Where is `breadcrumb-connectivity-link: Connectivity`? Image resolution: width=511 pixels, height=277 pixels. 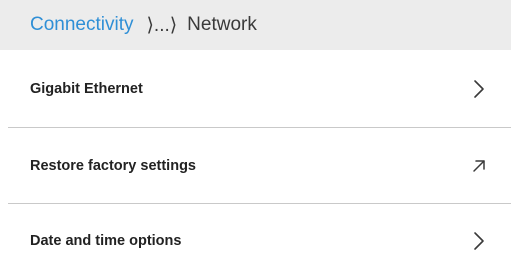 breadcrumb-connectivity-link: Connectivity is located at coordinates (82, 25).